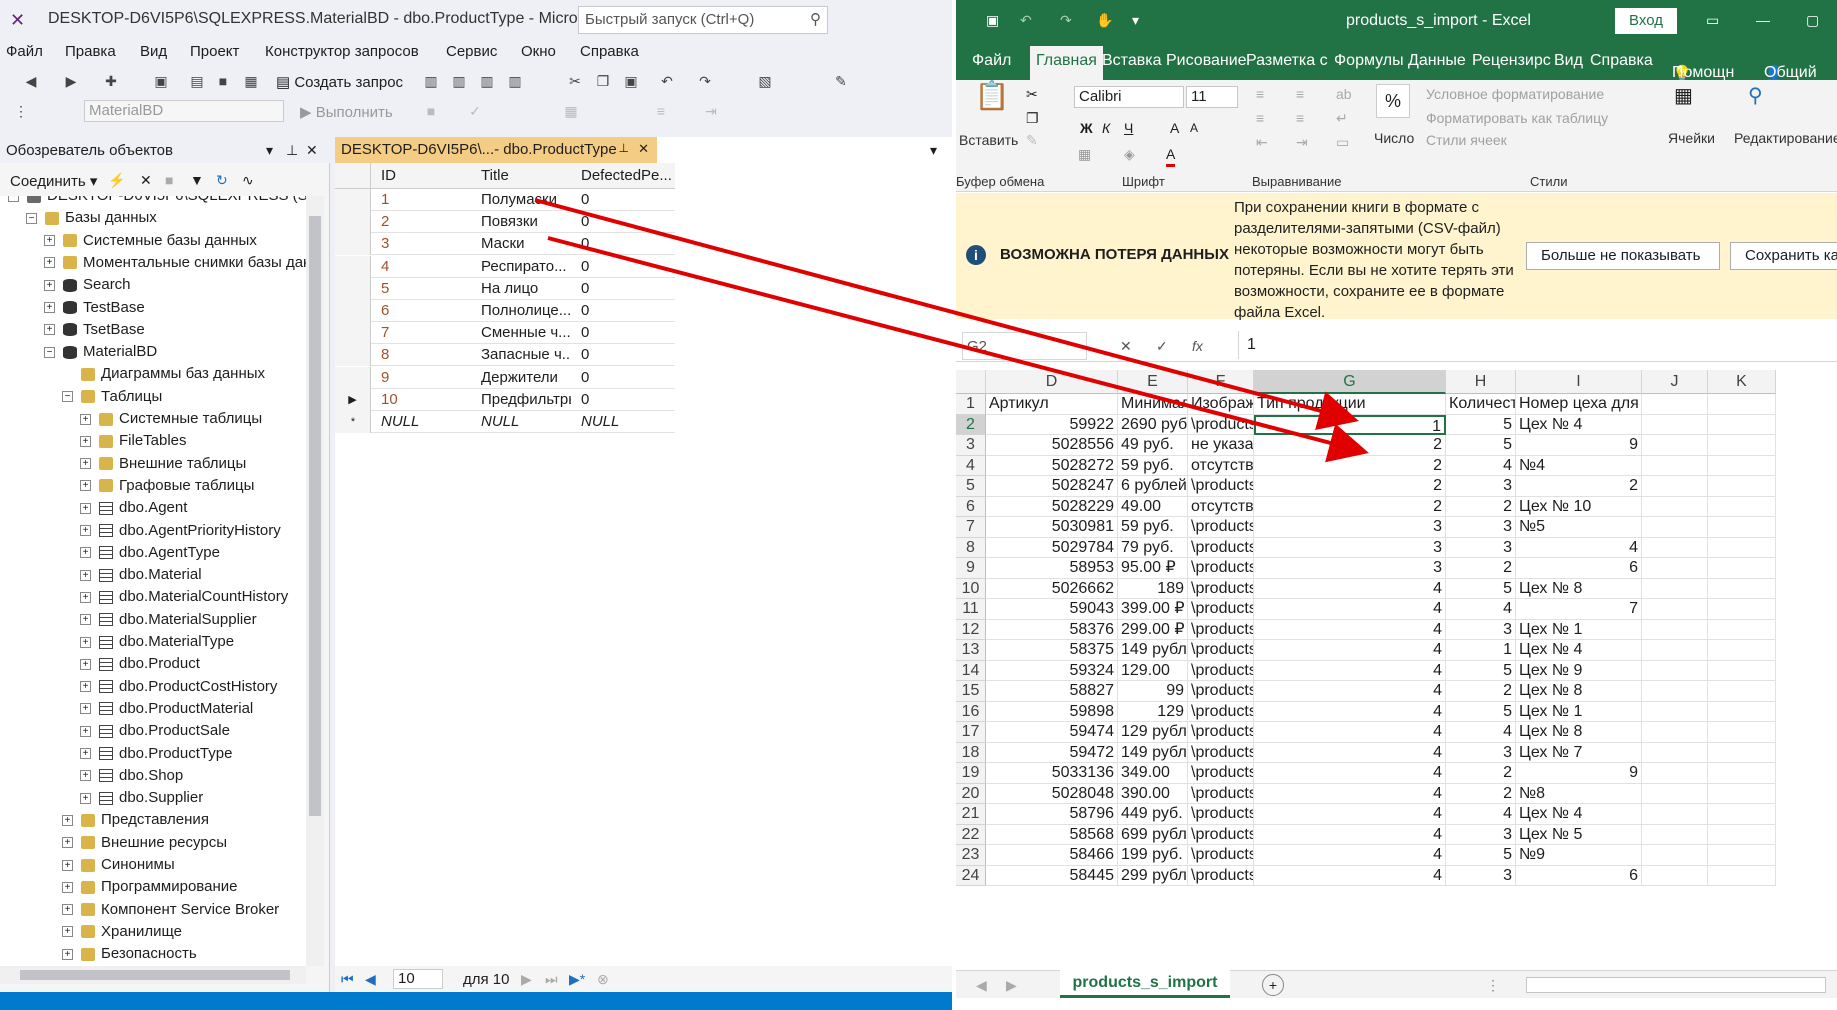 Image resolution: width=1837 pixels, height=1010 pixels. Describe the element at coordinates (423, 289) in the screenshot. I see `cell-id: 5` at that location.